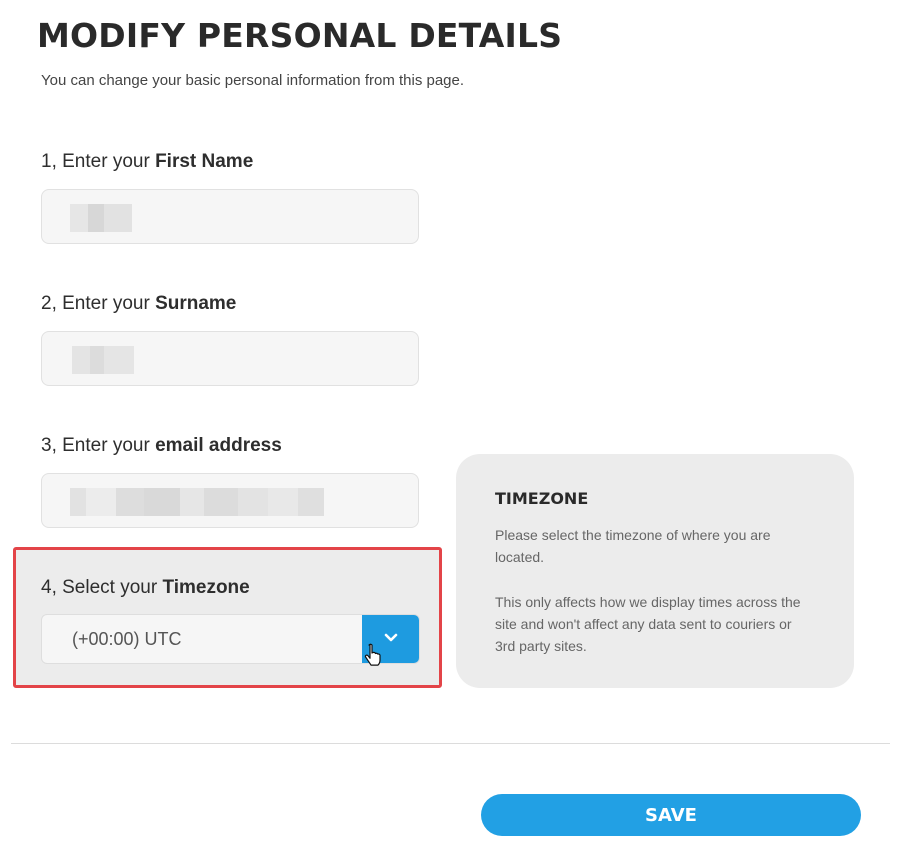 The image size is (911, 859). Describe the element at coordinates (102, 587) in the screenshot. I see `timezone-label-prefix: 4, Select your` at that location.